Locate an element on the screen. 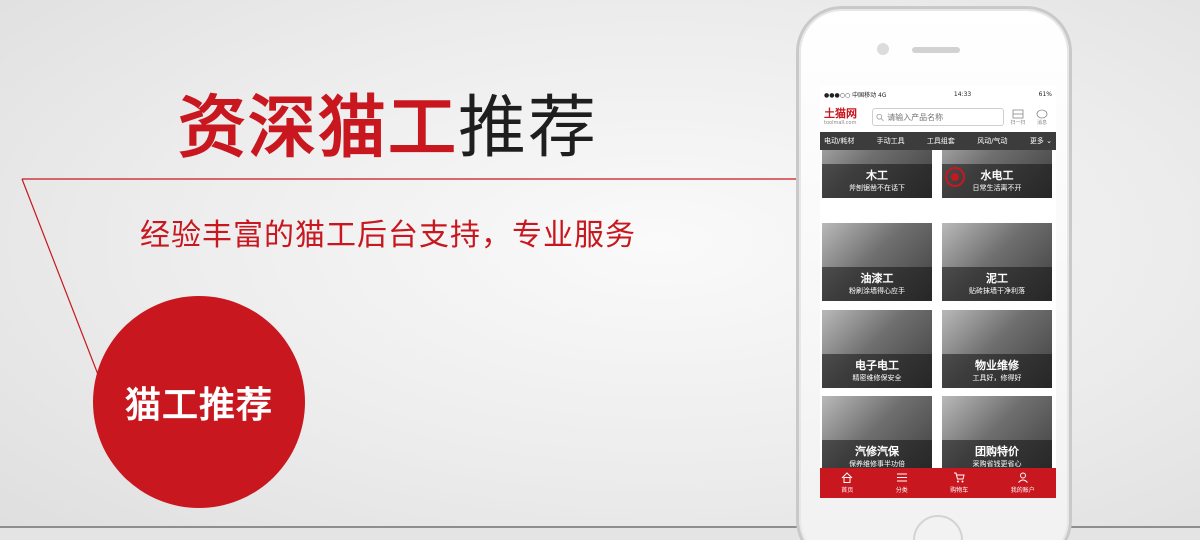  logo-text: 土猫网 is located at coordinates (840, 113).